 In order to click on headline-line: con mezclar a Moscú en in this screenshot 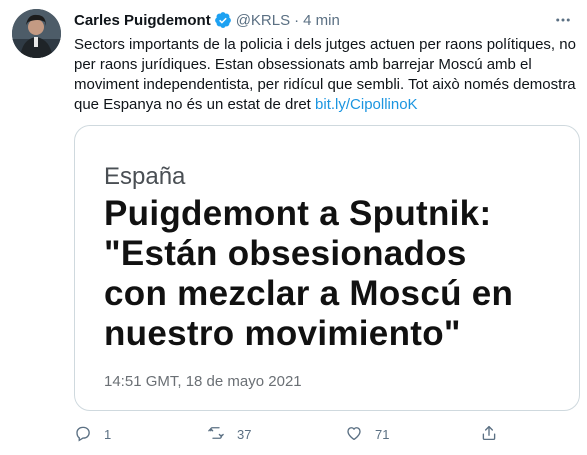, I will do `click(309, 293)`.